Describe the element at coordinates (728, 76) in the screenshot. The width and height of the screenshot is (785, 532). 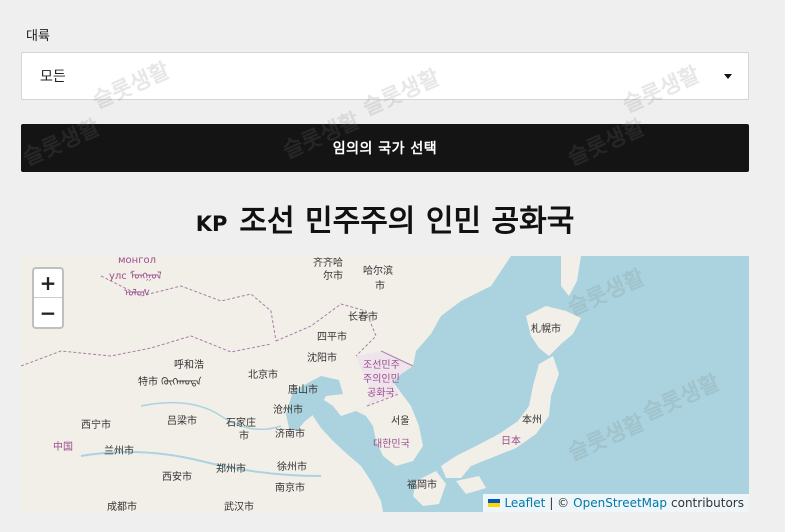
I see `chevron-down-icon` at that location.